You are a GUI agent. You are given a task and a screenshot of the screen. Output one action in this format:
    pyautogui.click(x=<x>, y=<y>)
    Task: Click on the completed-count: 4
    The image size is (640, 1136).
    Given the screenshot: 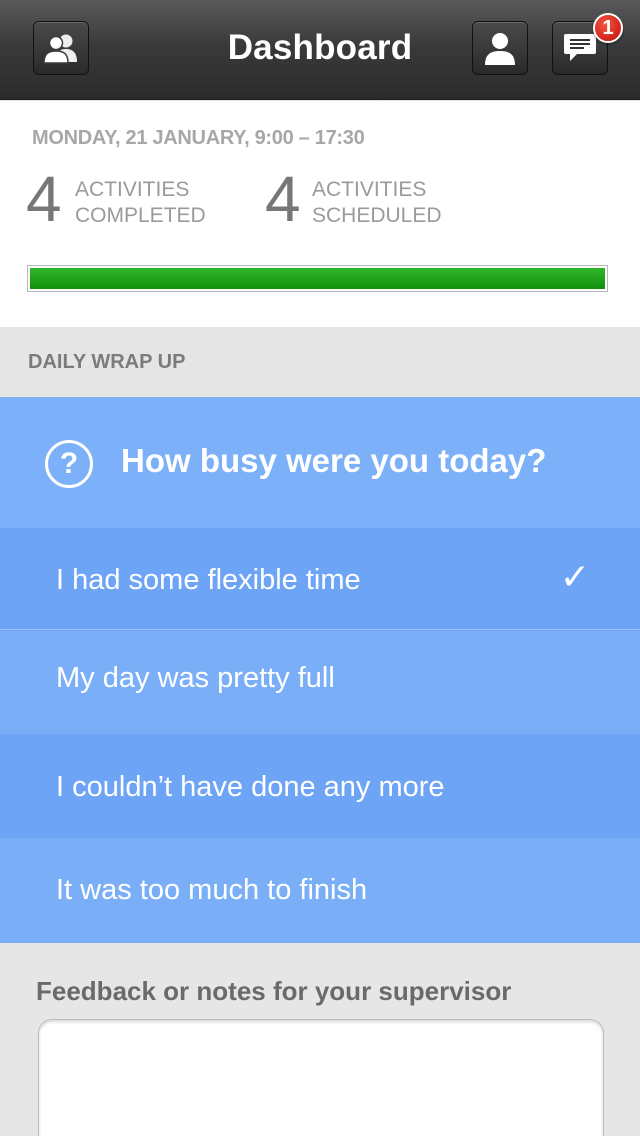 What is the action you would take?
    pyautogui.click(x=44, y=199)
    